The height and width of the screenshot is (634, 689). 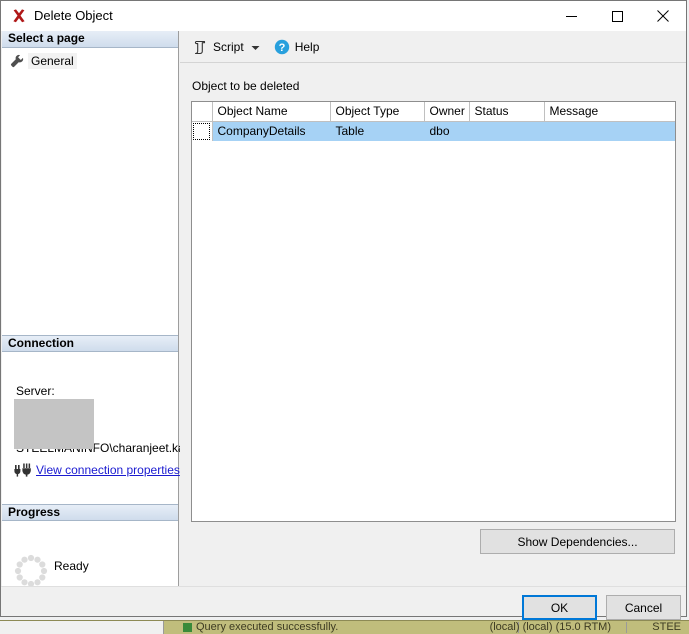 What do you see at coordinates (507, 112) in the screenshot?
I see `column-header-status: Status` at bounding box center [507, 112].